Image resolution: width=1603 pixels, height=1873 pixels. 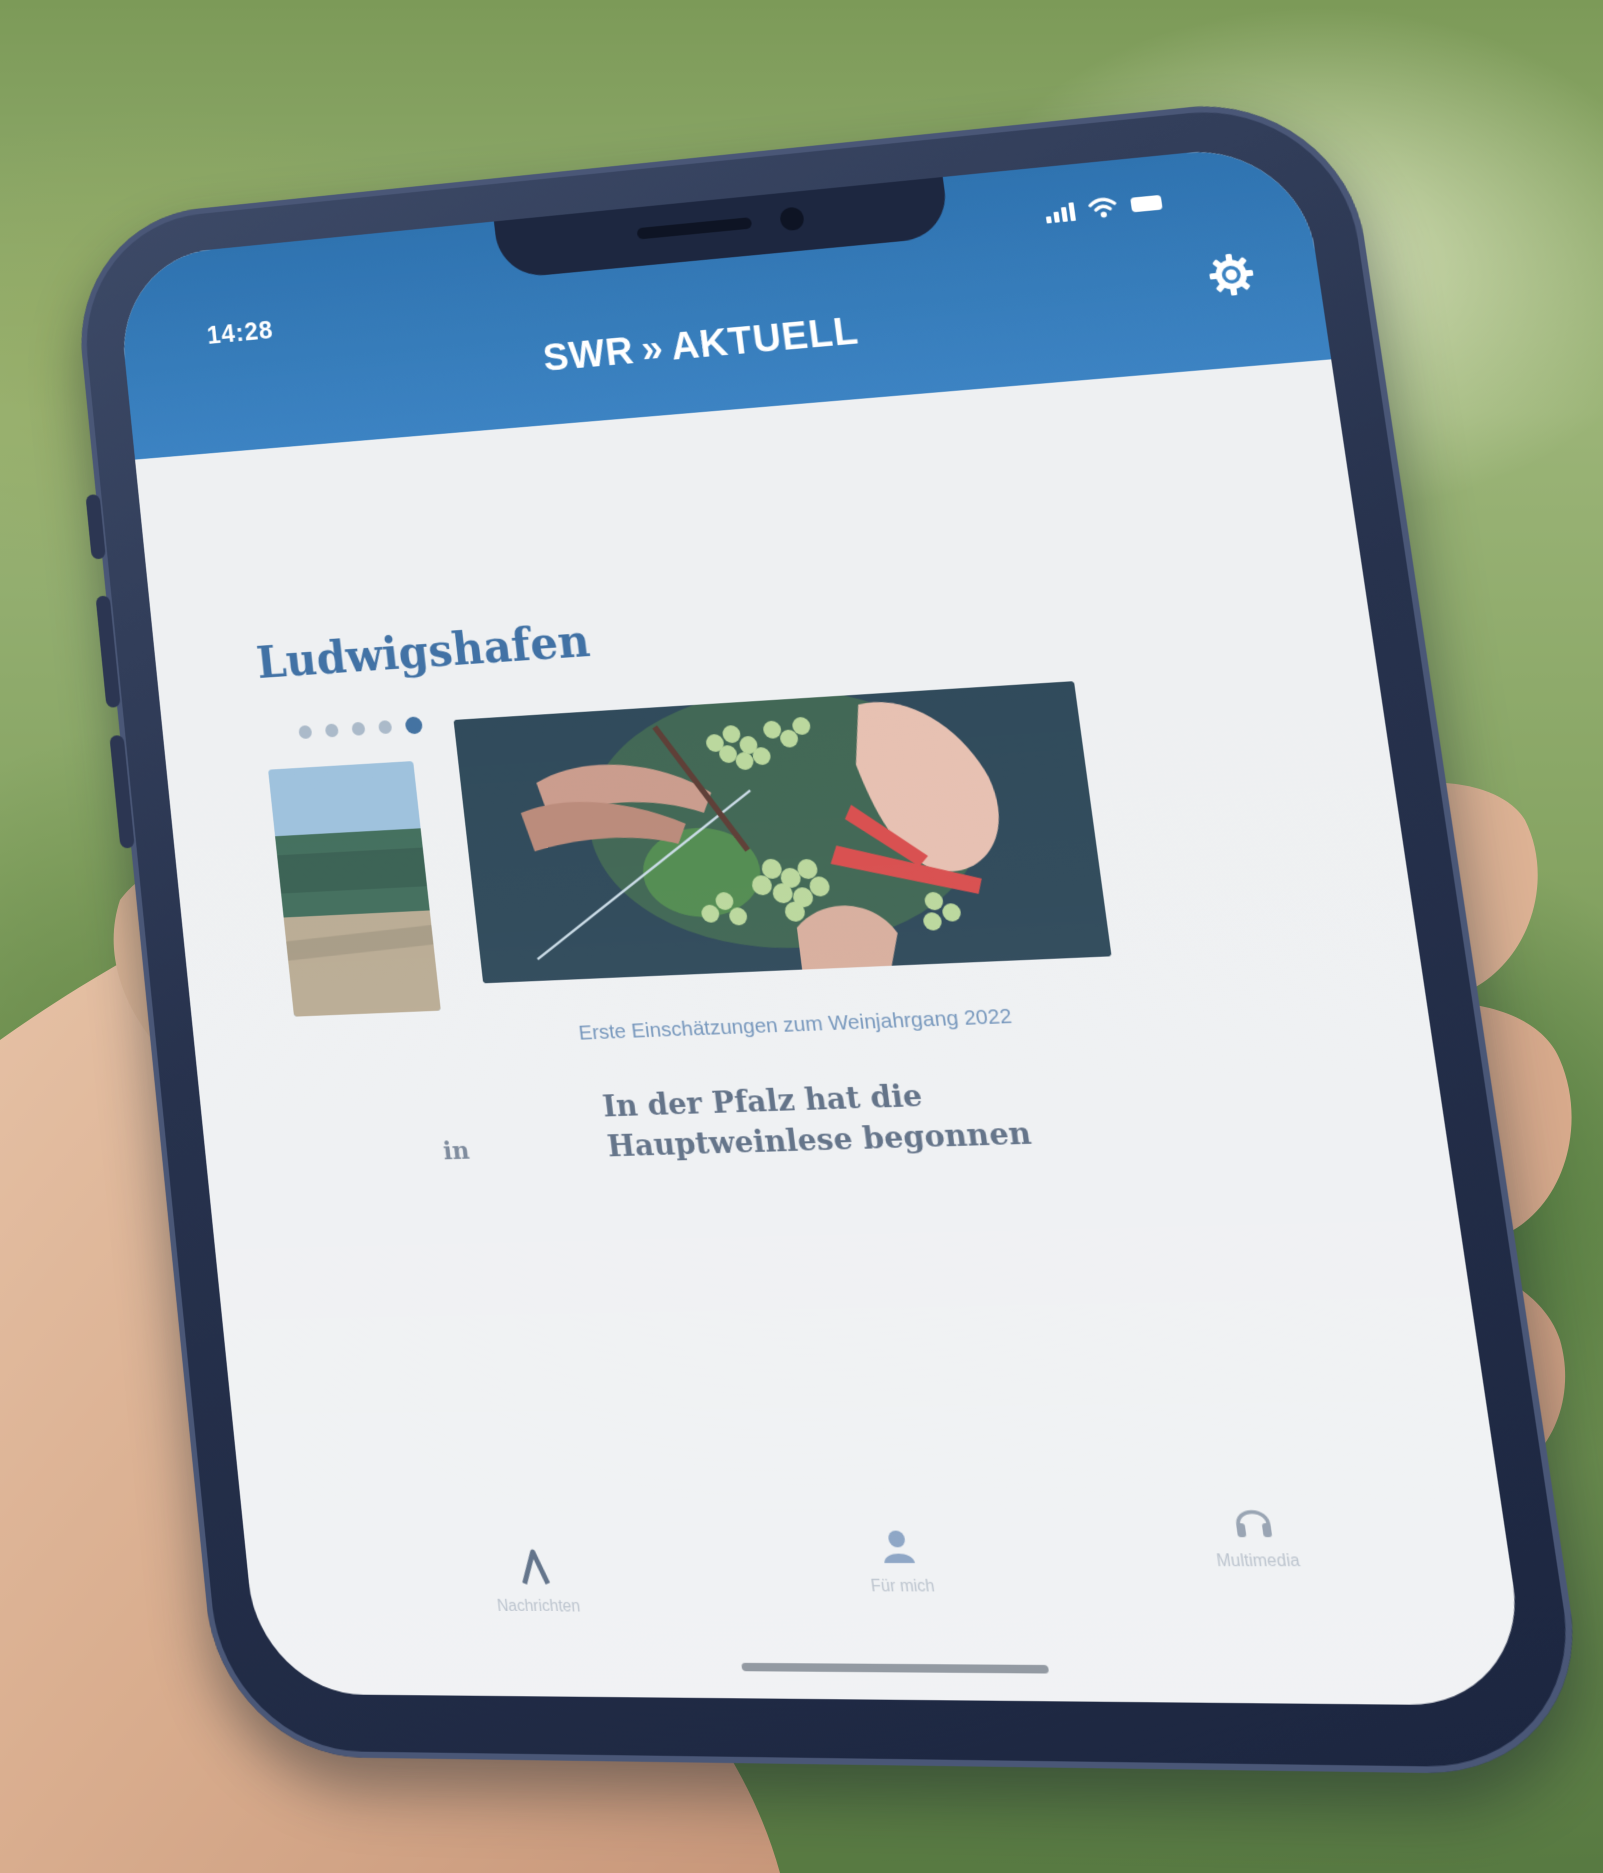 What do you see at coordinates (423, 651) in the screenshot?
I see `region-title: Ludwigshafen` at bounding box center [423, 651].